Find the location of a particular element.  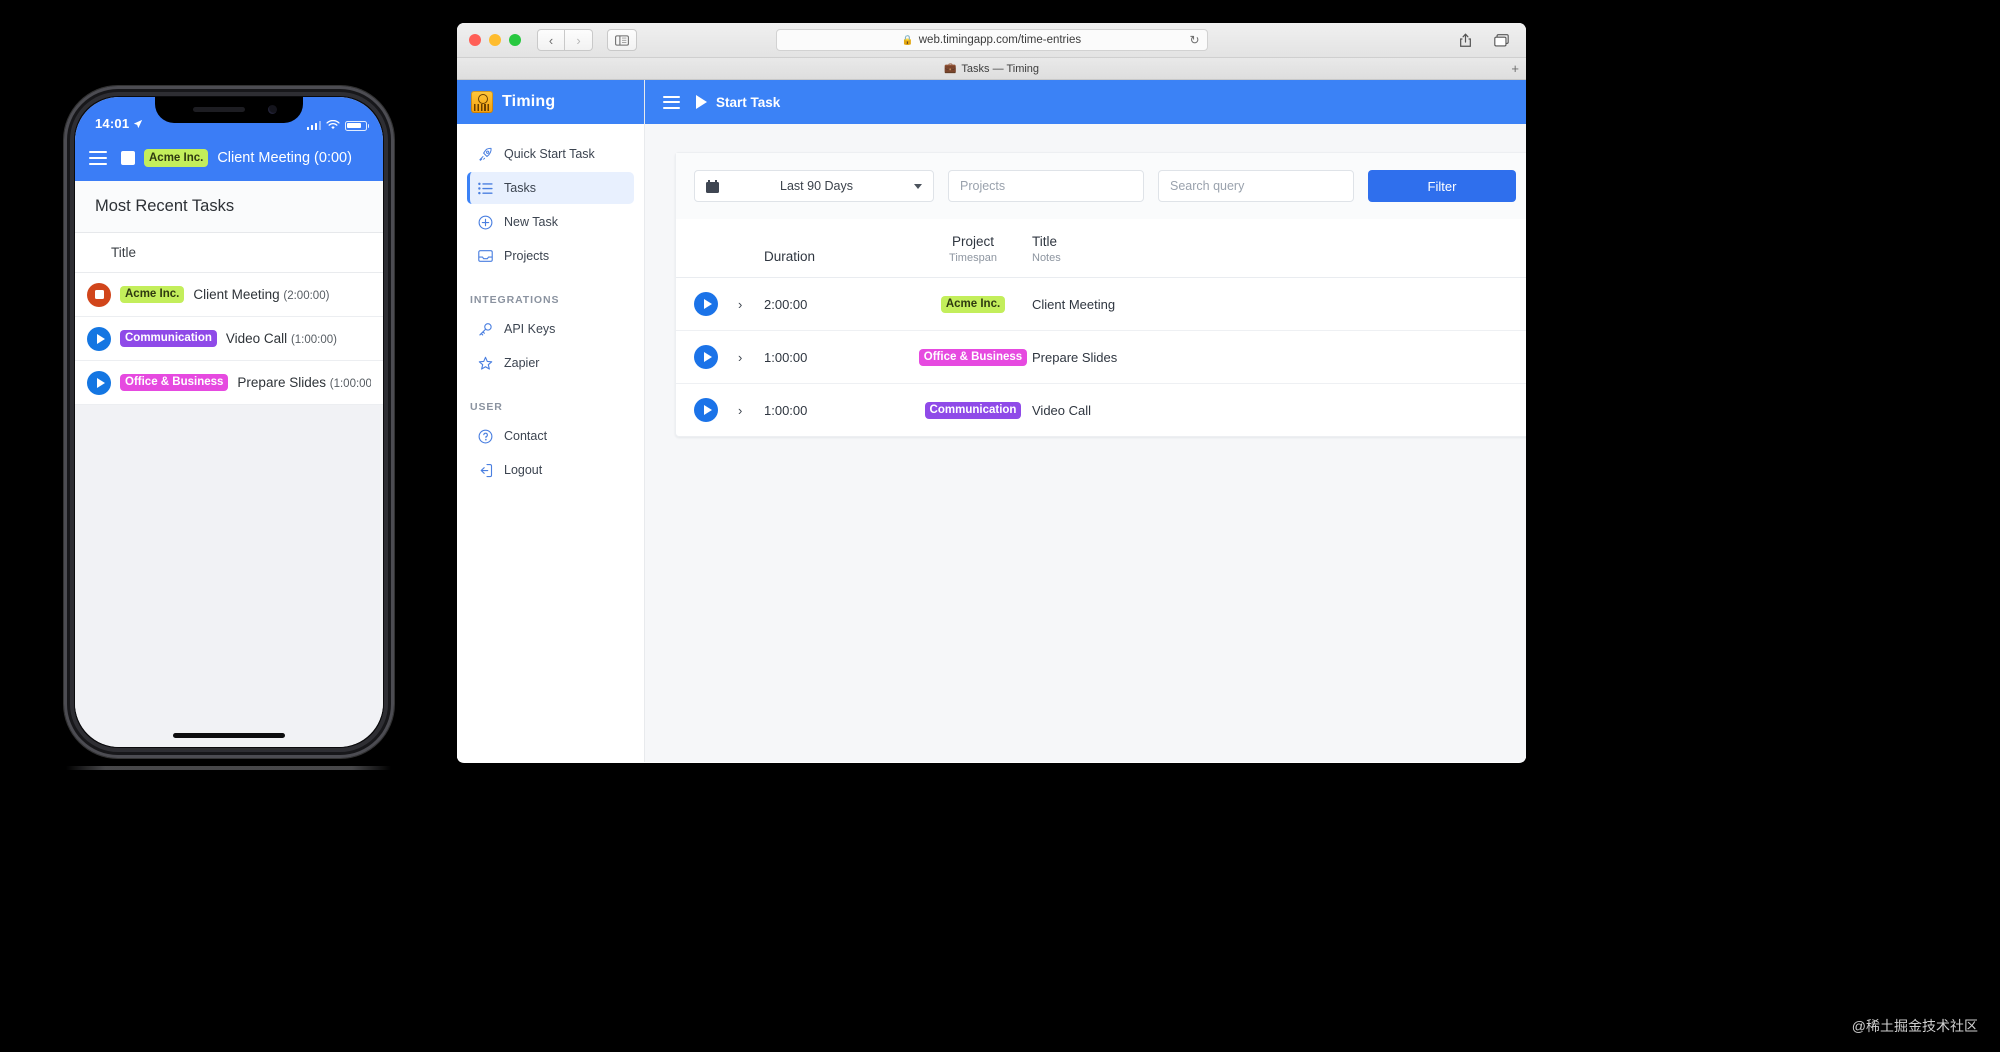

project-tag: Communication is located at coordinates (973, 410).